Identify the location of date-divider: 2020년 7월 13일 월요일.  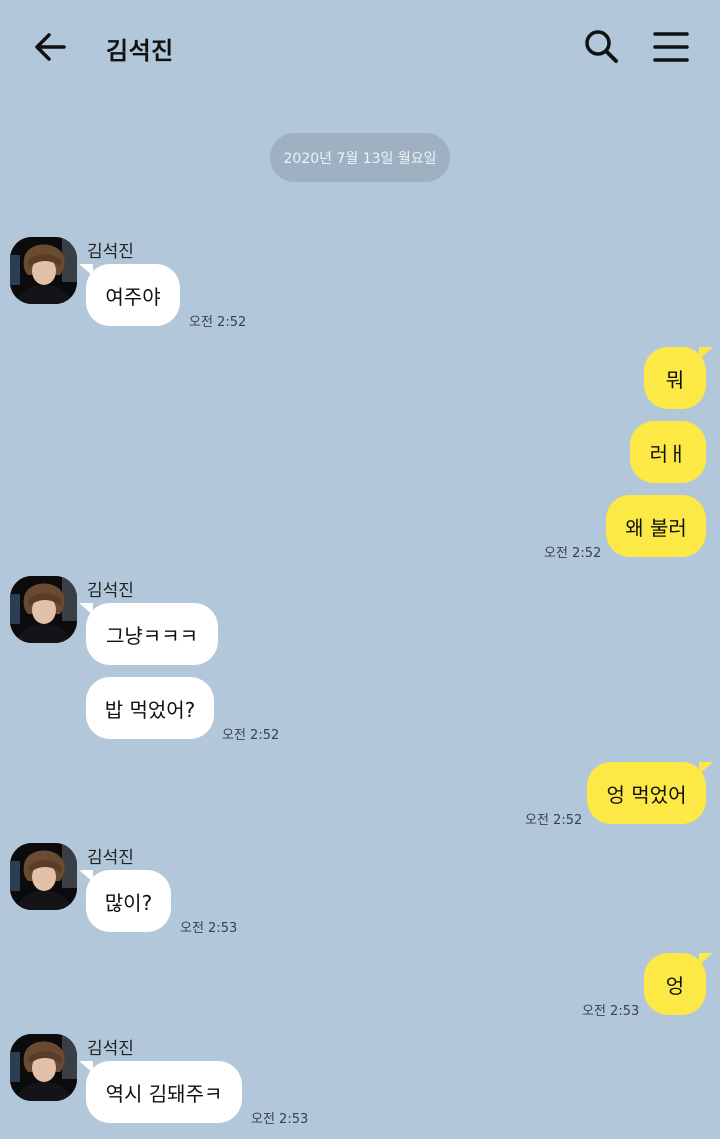
(360, 157).